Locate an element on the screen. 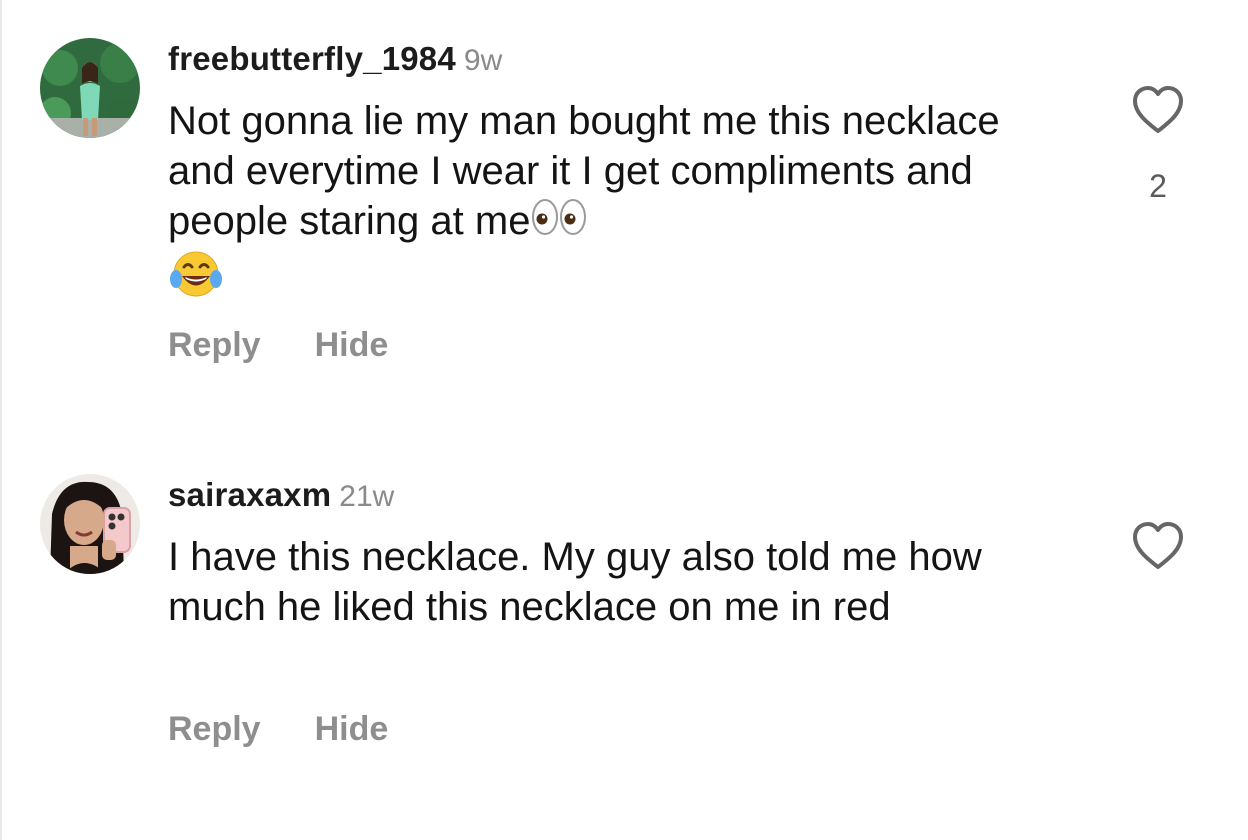 The image size is (1248, 840). face-with-tears-of-joy-emoji-icon is located at coordinates (196, 280).